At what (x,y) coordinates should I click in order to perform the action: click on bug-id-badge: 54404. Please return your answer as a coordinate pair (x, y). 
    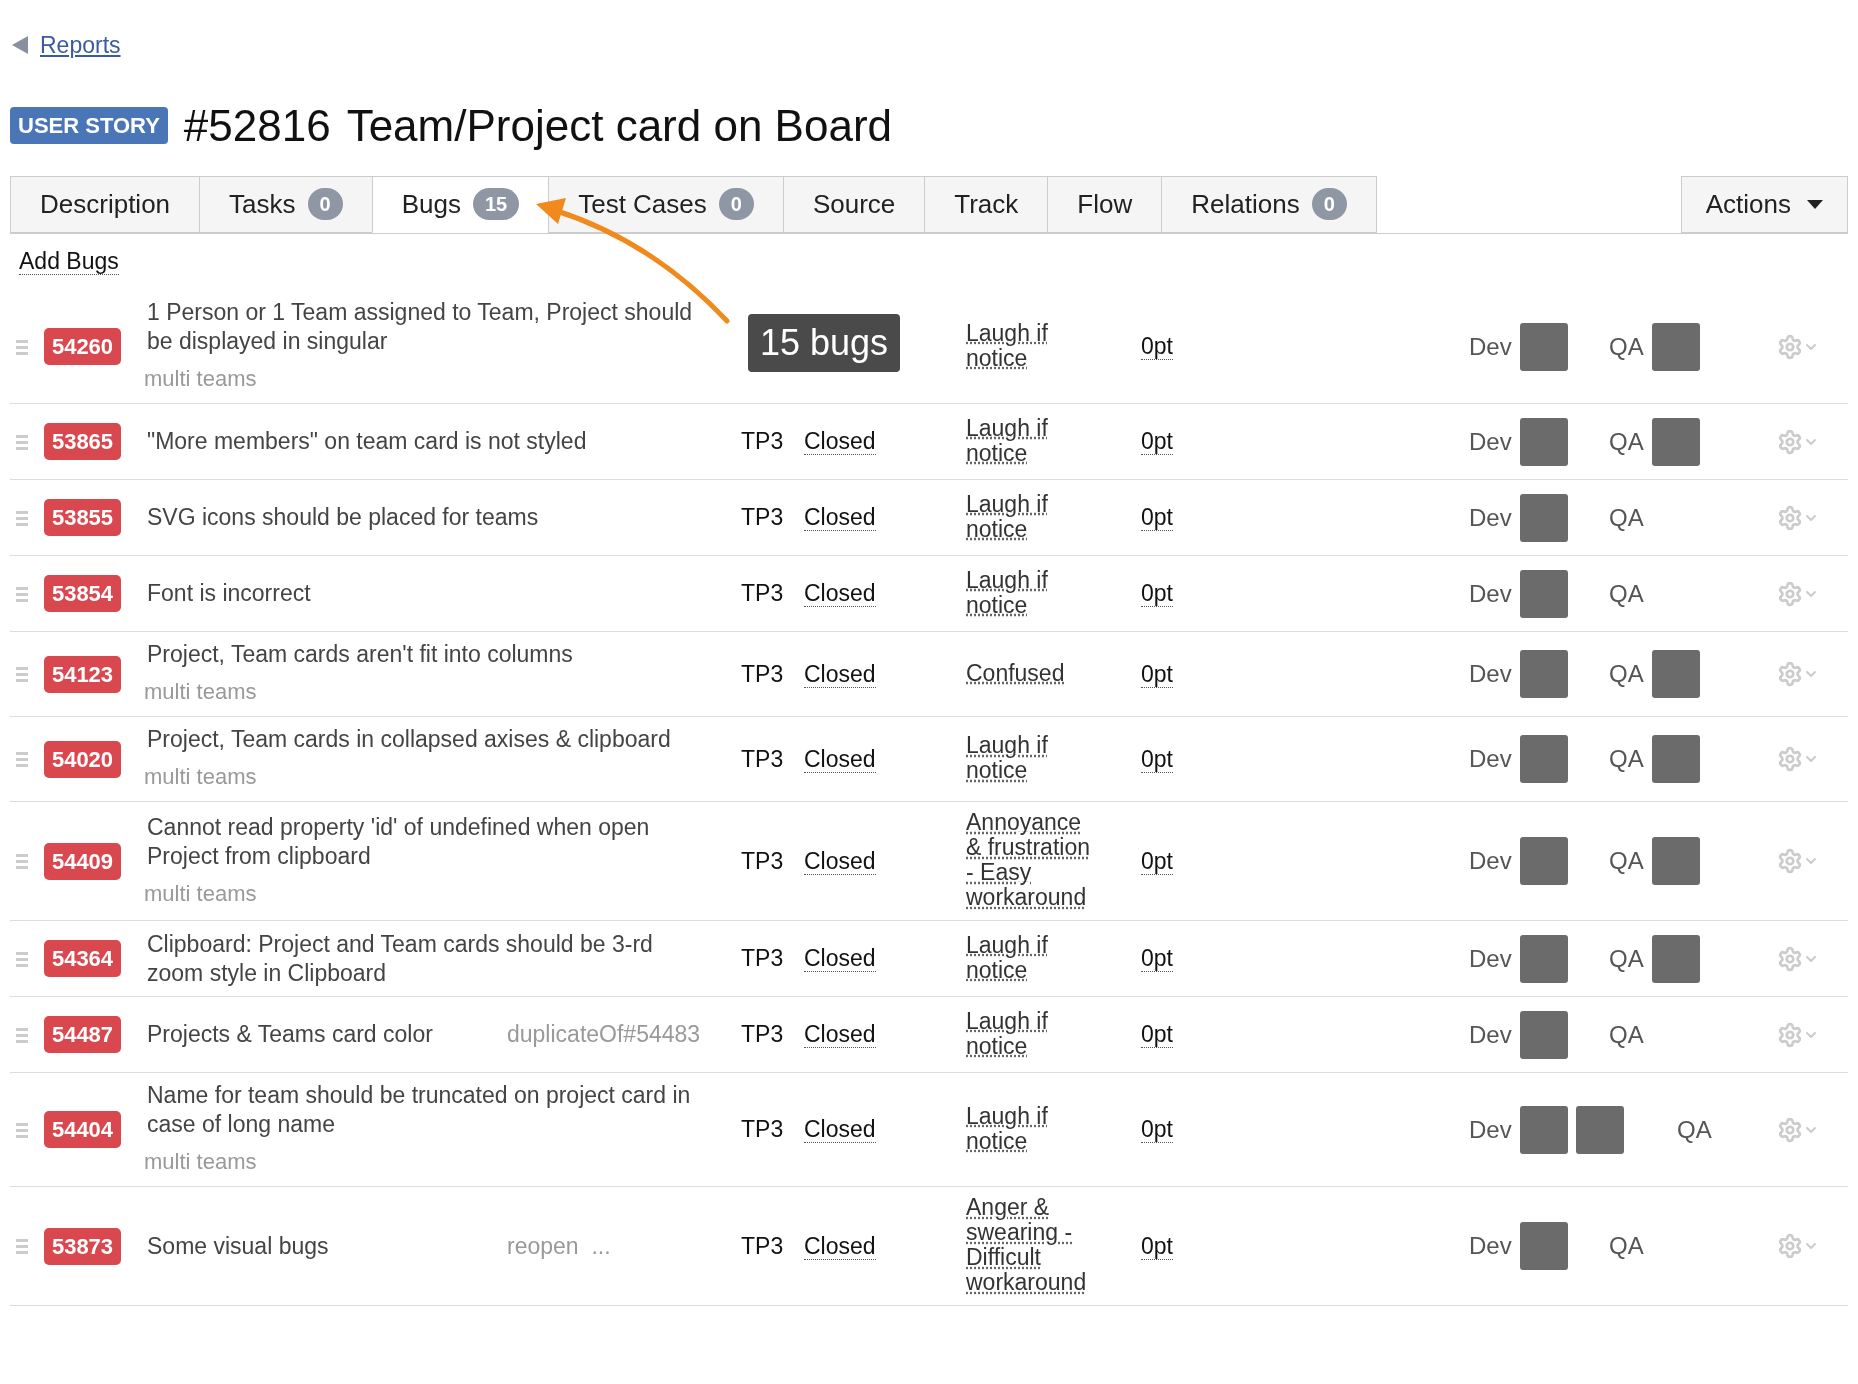
    Looking at the image, I should click on (82, 1129).